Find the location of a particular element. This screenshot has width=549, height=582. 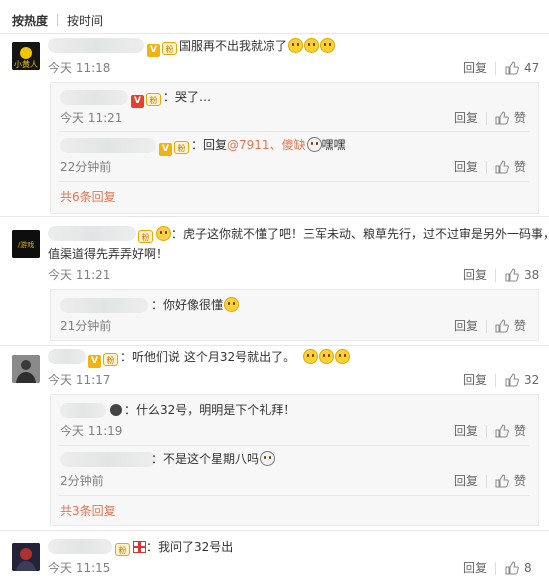

like-button: 8 is located at coordinates (518, 568).